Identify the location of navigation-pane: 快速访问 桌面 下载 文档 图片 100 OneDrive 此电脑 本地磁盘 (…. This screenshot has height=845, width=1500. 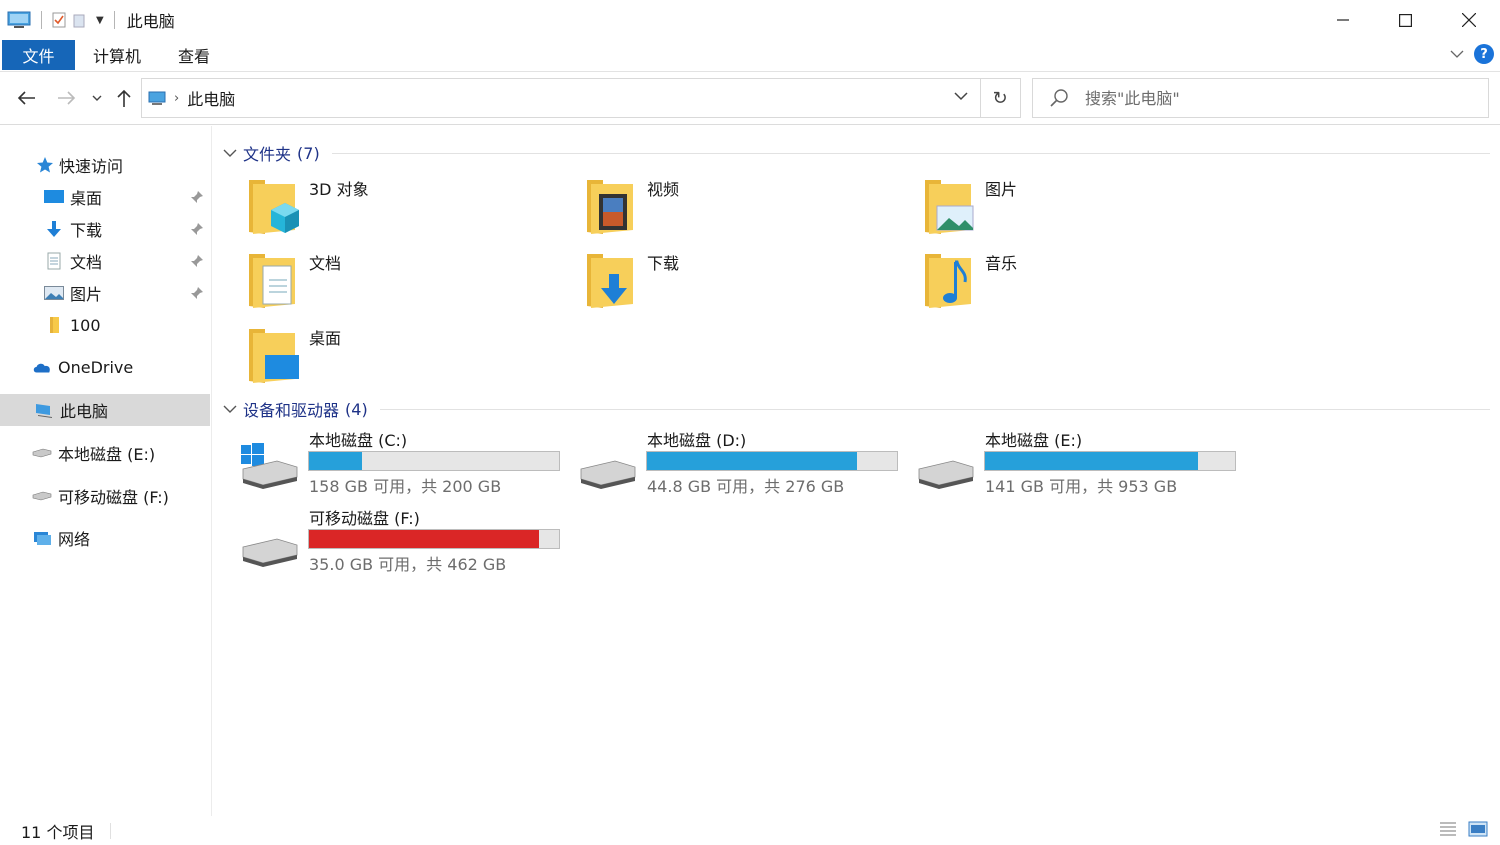
(106, 471).